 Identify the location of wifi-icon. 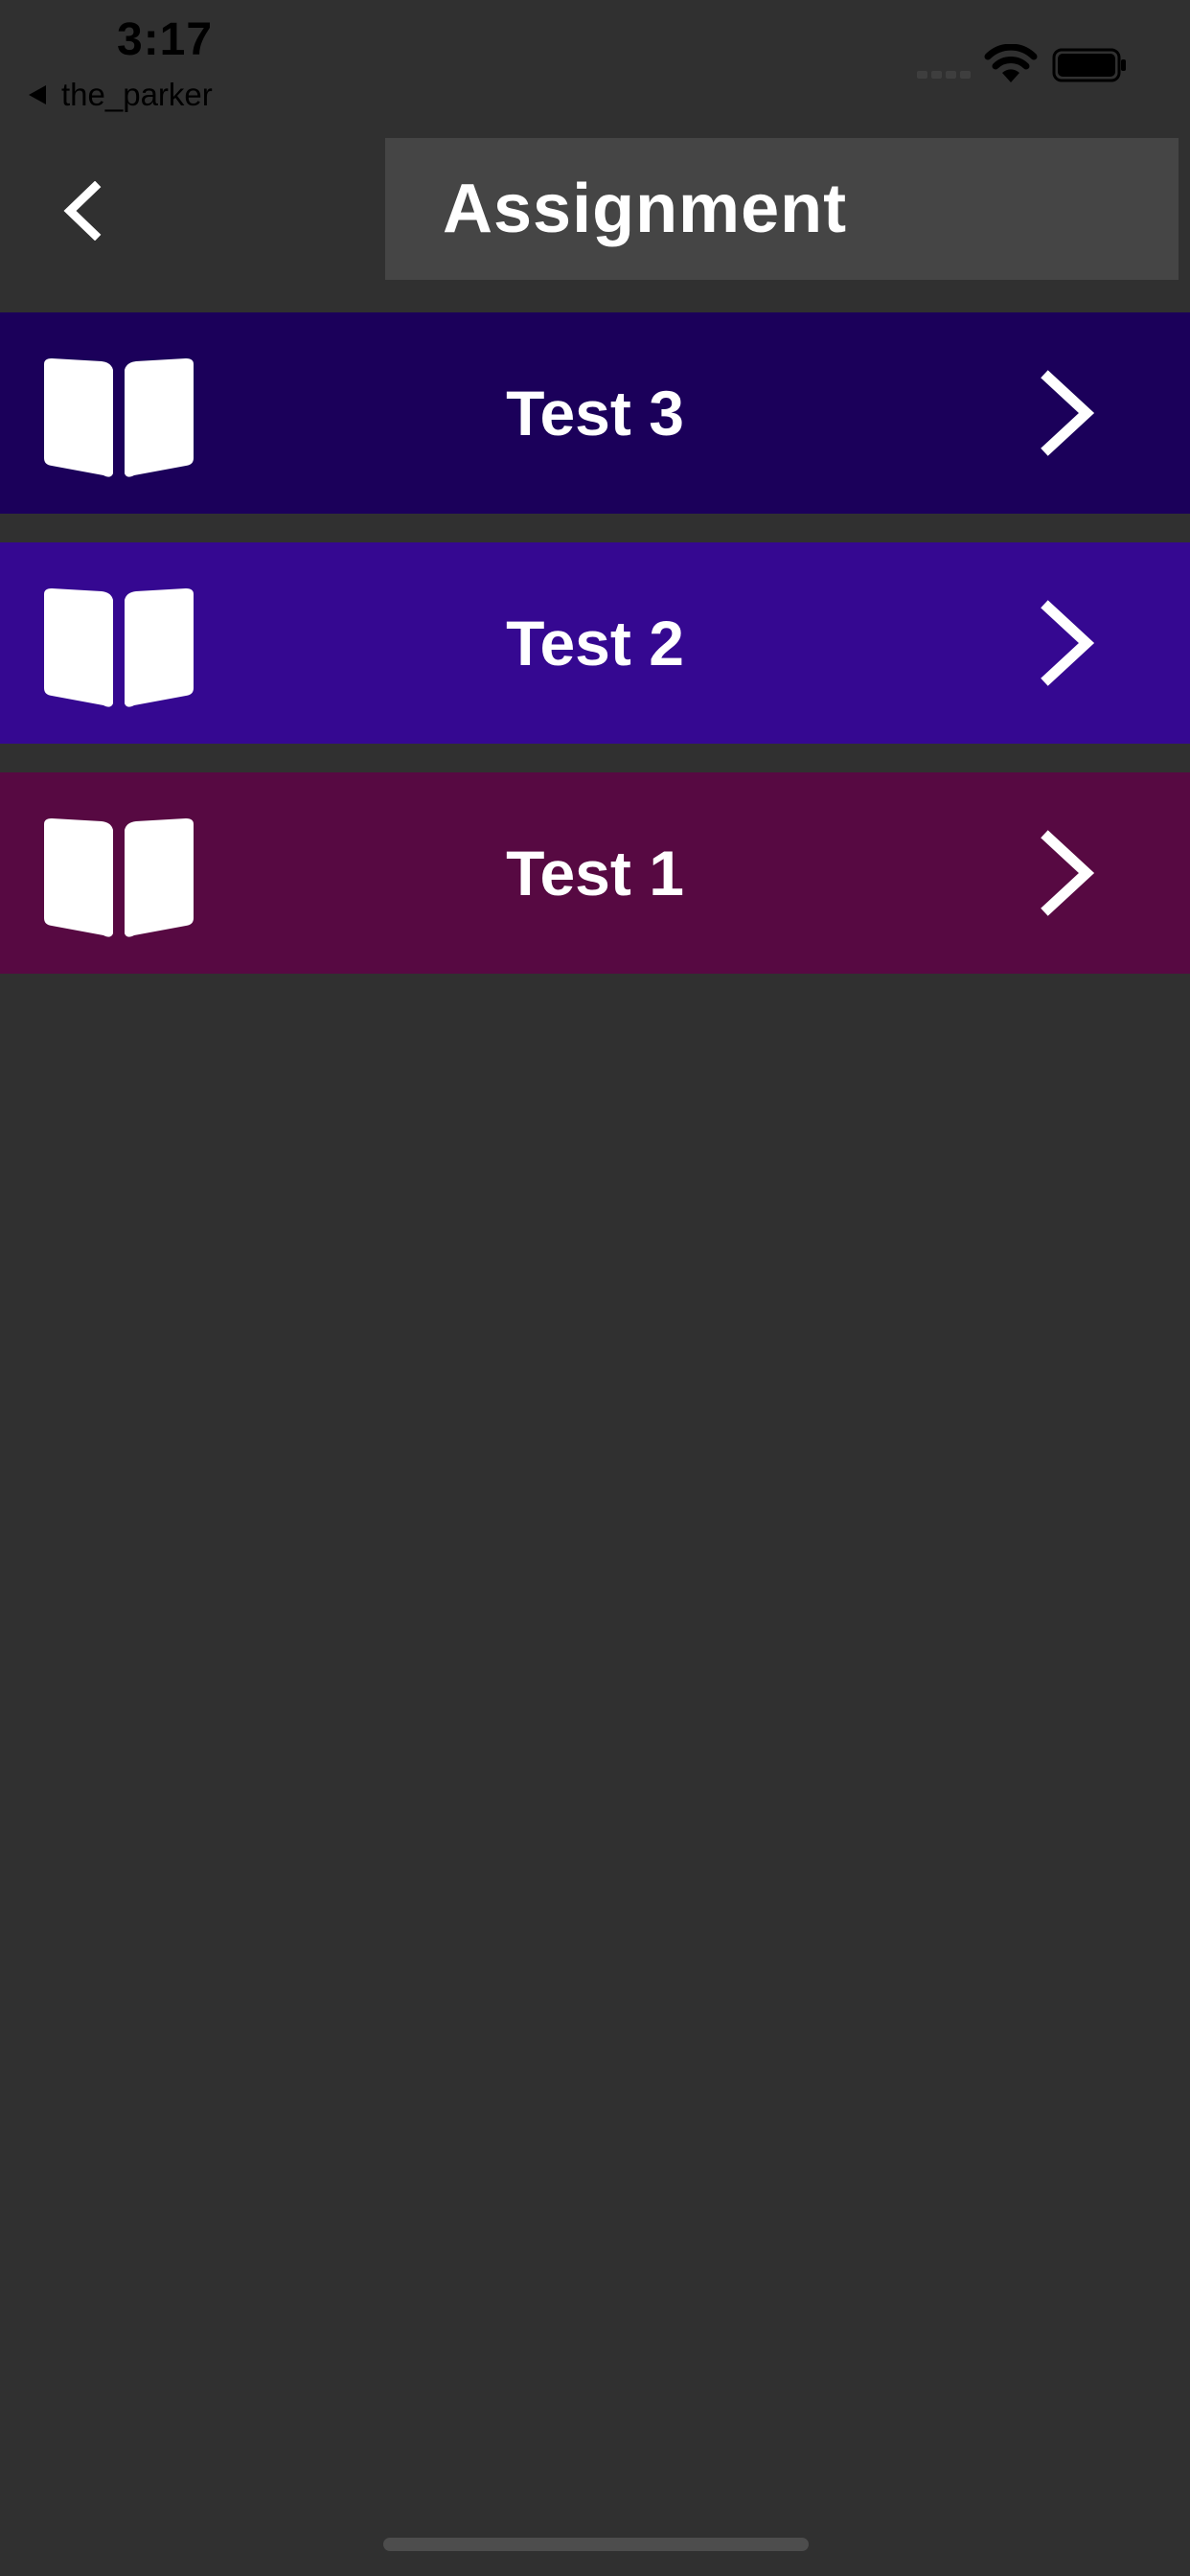
(1011, 63).